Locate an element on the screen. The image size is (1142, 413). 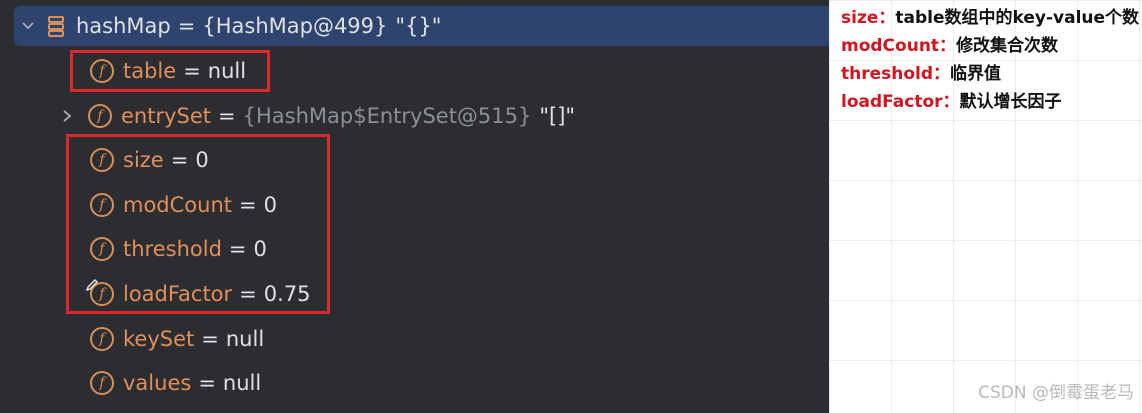
note-loadfactor: loadFactor：默认增长因子 is located at coordinates (951, 99).